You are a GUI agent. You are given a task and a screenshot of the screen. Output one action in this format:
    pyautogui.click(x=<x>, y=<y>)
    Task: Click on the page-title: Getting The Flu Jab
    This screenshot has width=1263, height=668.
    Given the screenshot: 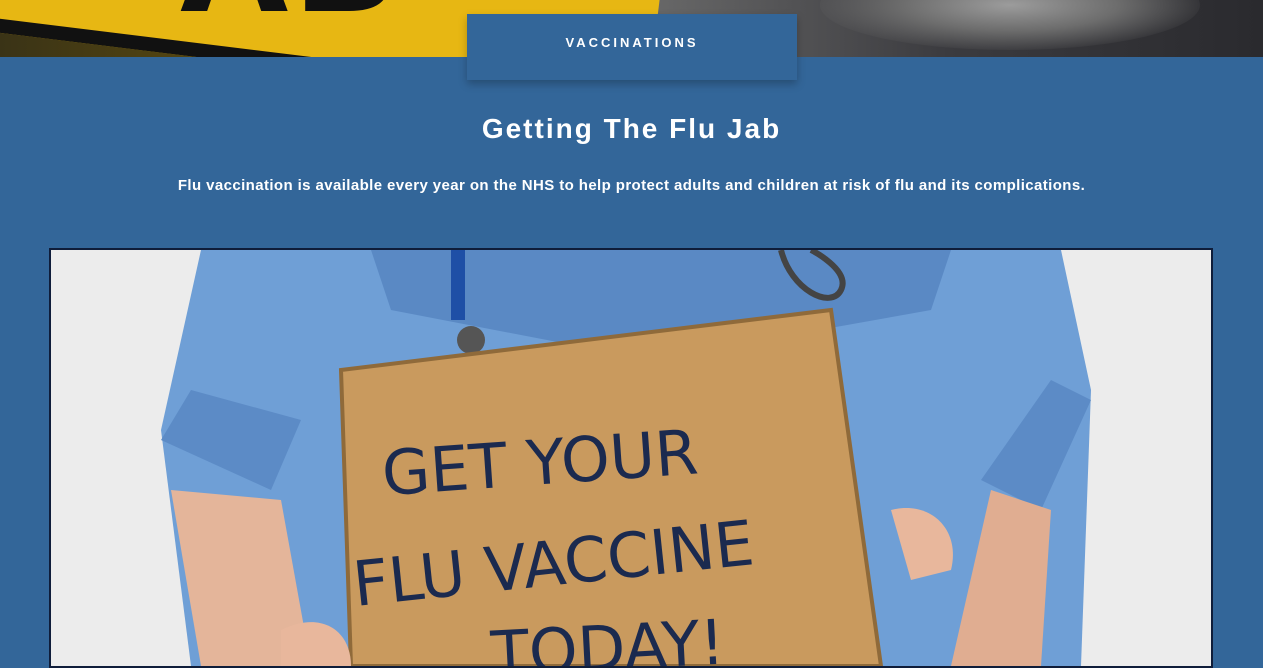 What is the action you would take?
    pyautogui.click(x=631, y=128)
    